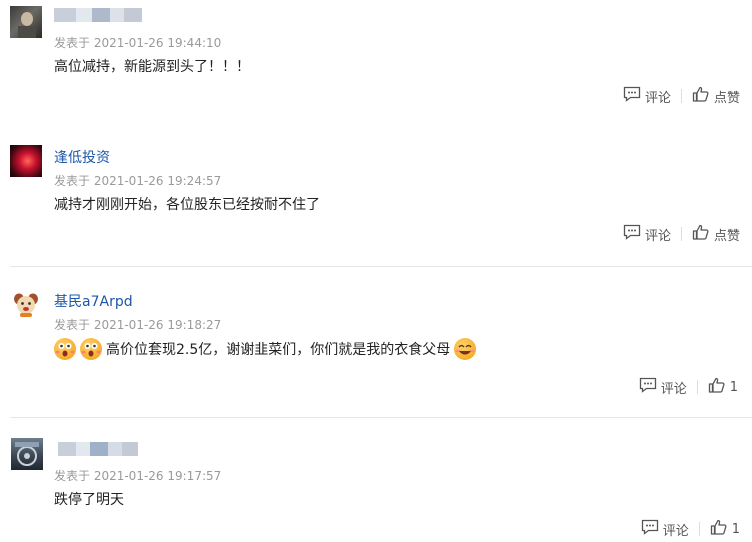 This screenshot has height=542, width=752. What do you see at coordinates (187, 205) in the screenshot?
I see `comment-text: 减持才刚刚开始，各位股东已经按耐不住了` at bounding box center [187, 205].